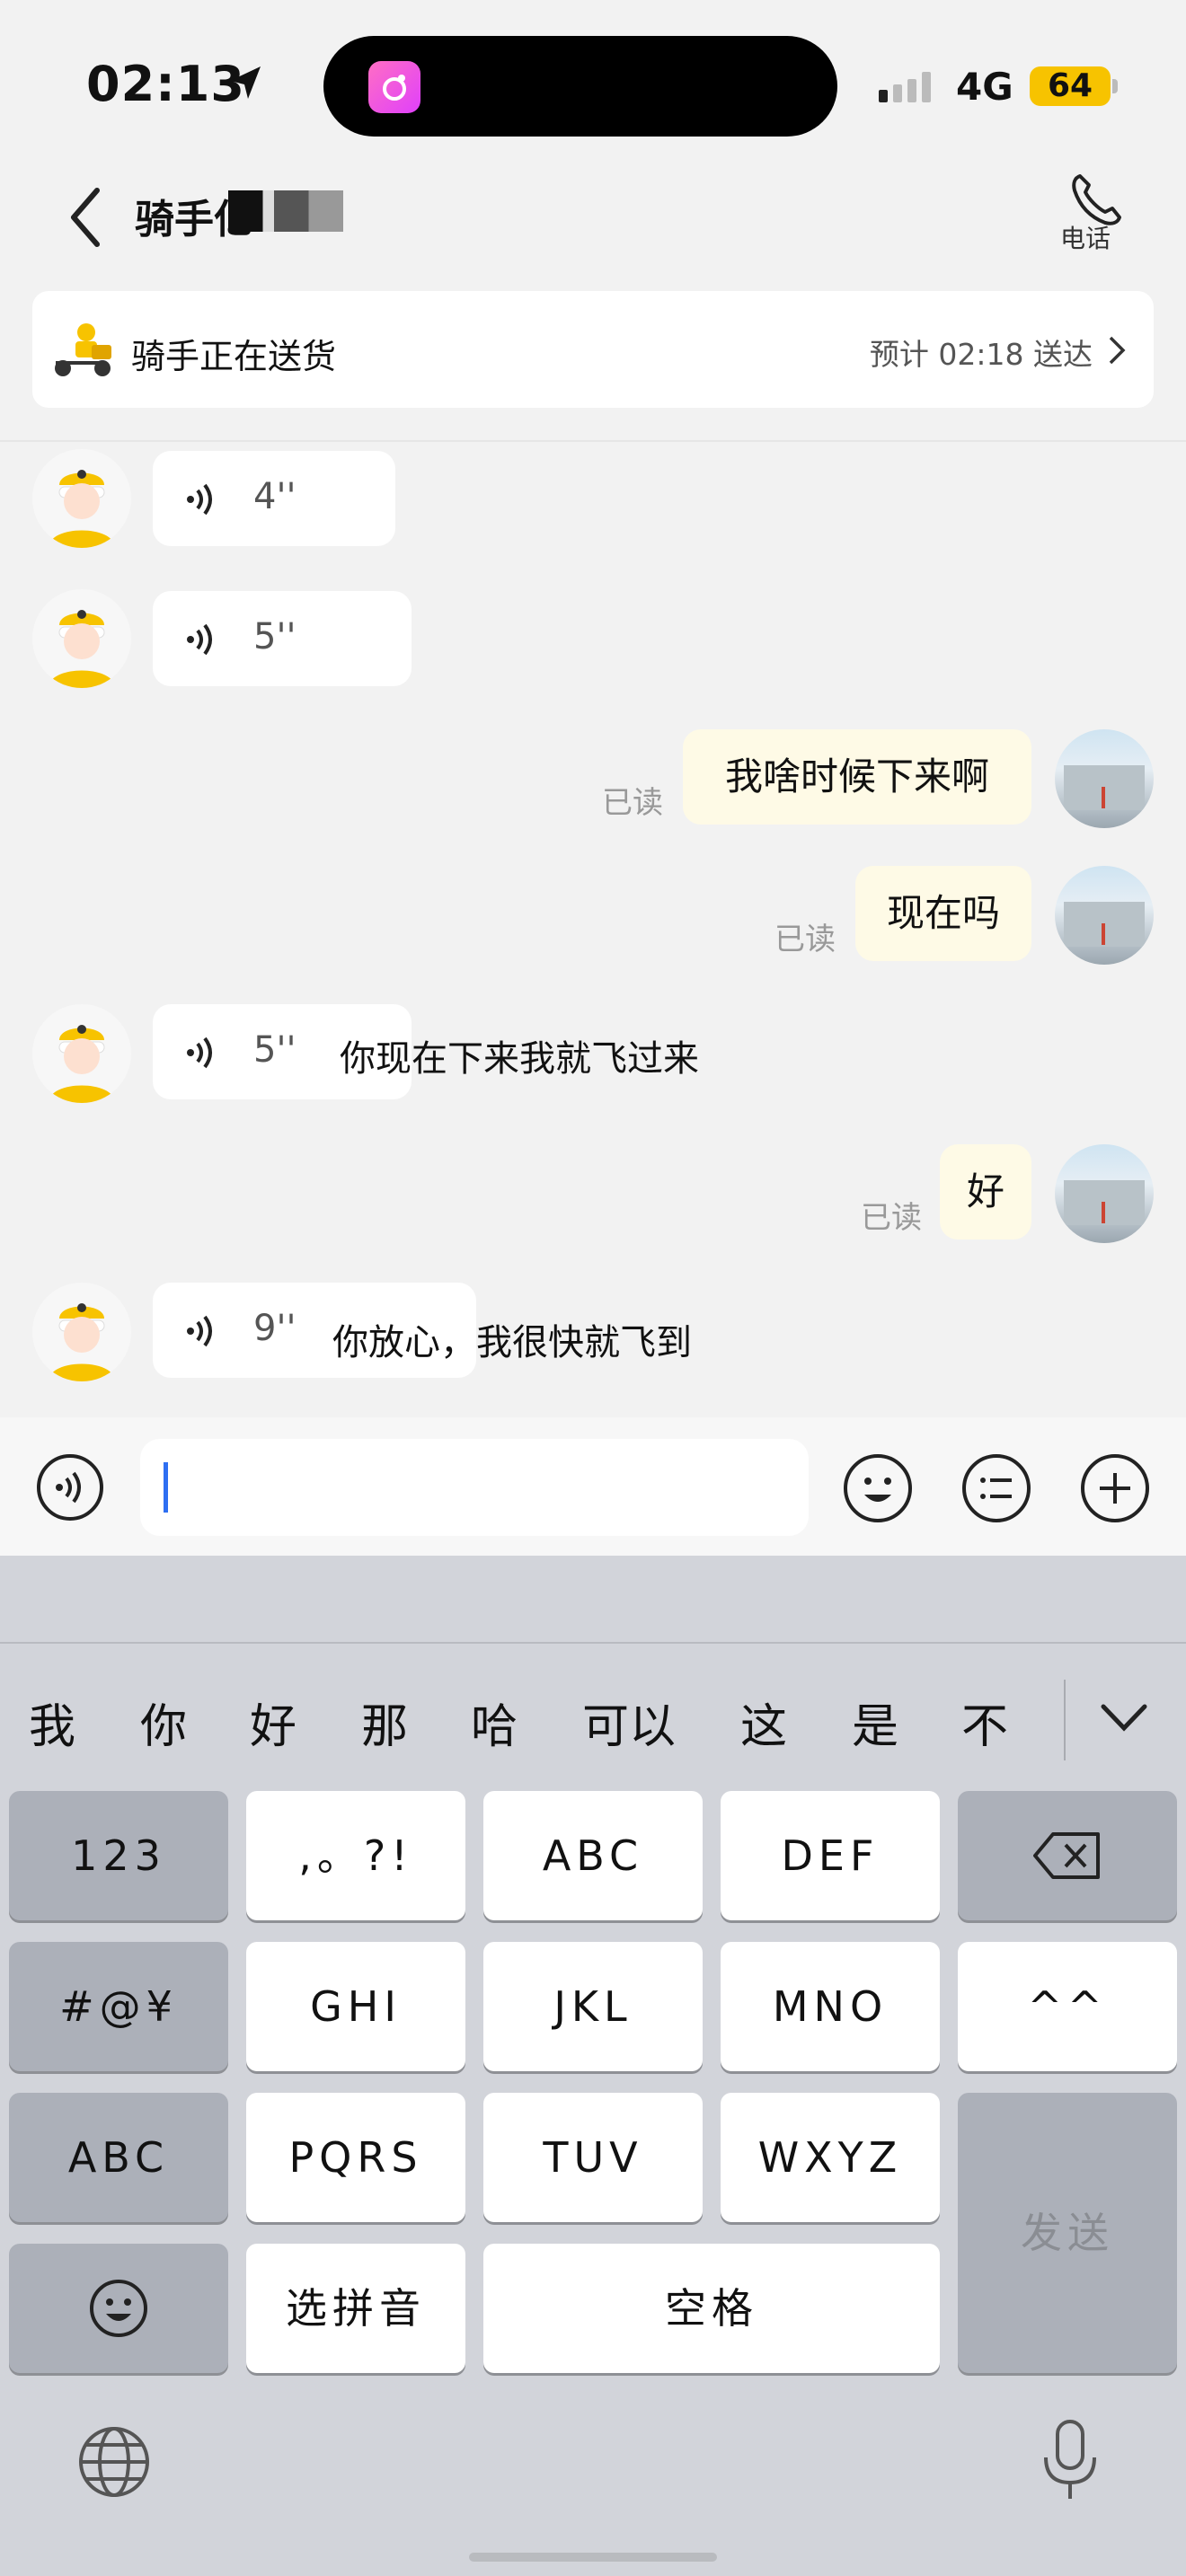  I want to click on key-mno: MNO, so click(830, 2006).